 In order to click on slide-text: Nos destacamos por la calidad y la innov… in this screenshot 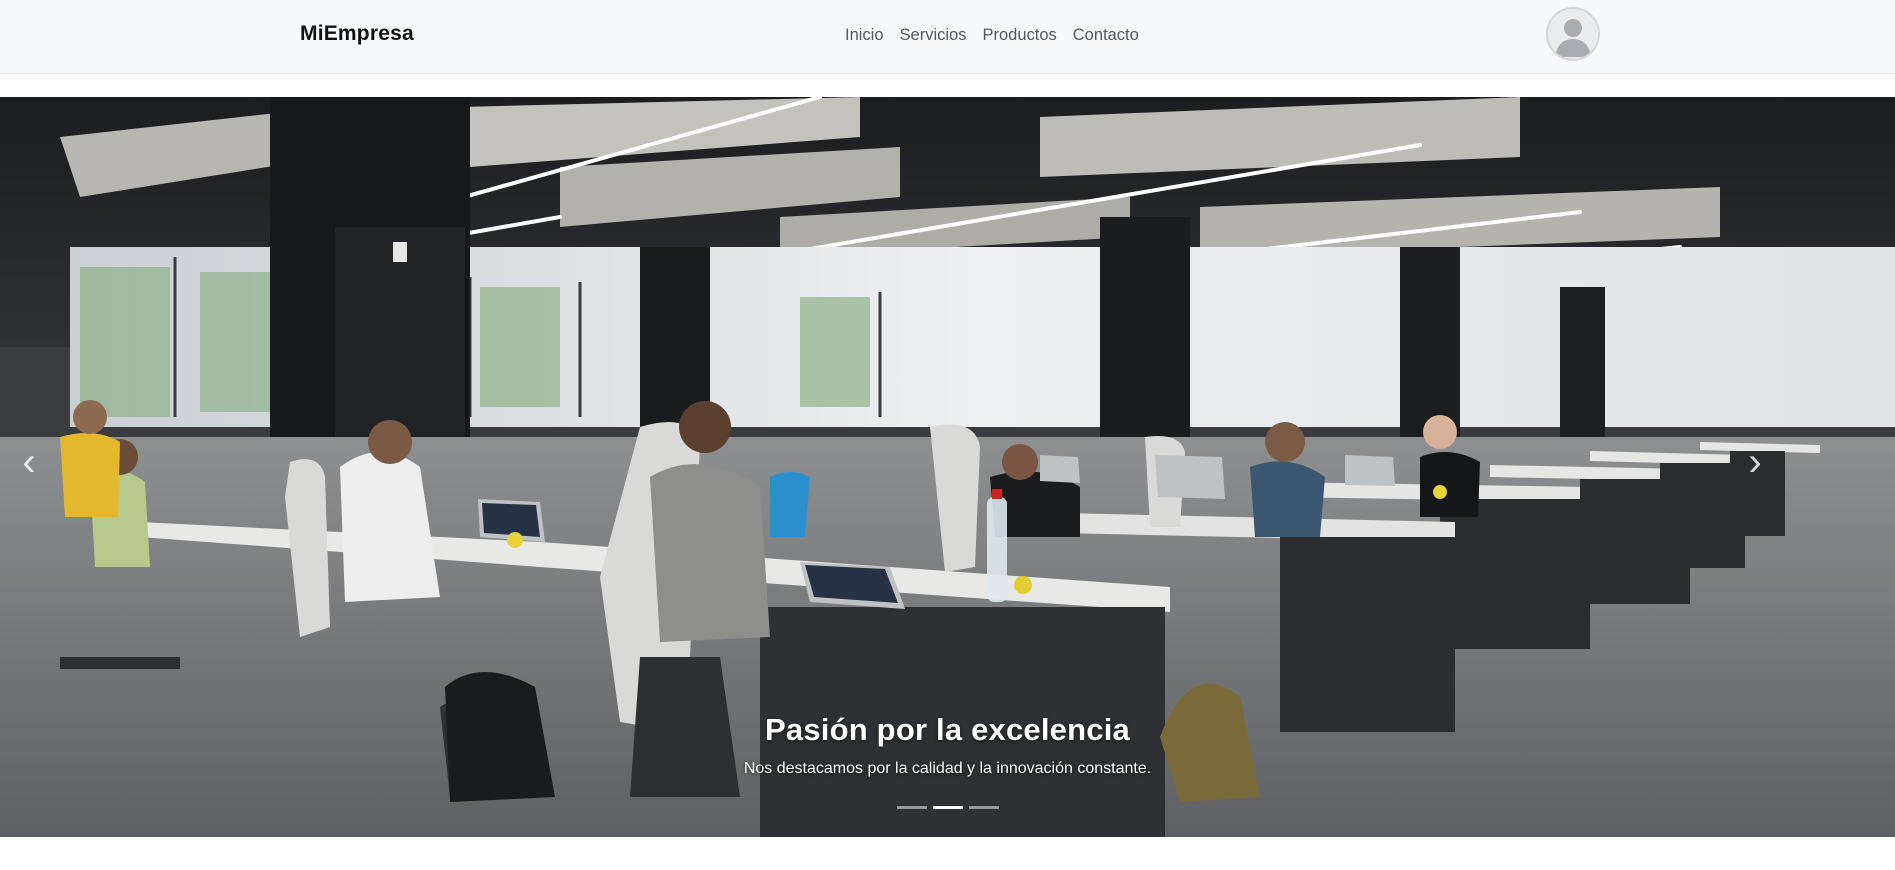, I will do `click(947, 768)`.